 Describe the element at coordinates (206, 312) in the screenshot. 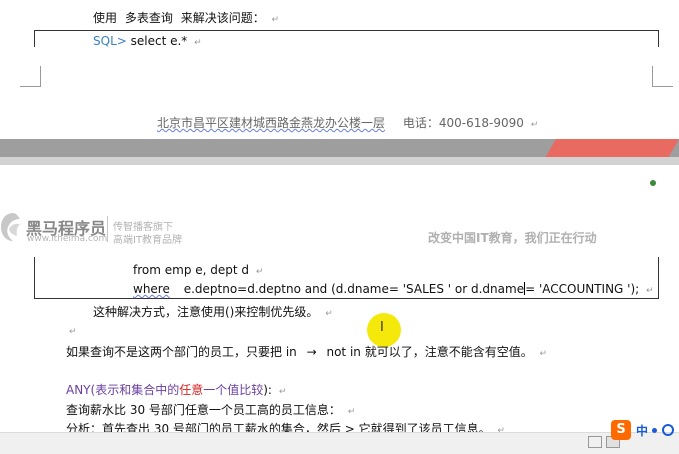

I see `text-span: 这种解决方式，注意使用()来控制优先级。` at that location.